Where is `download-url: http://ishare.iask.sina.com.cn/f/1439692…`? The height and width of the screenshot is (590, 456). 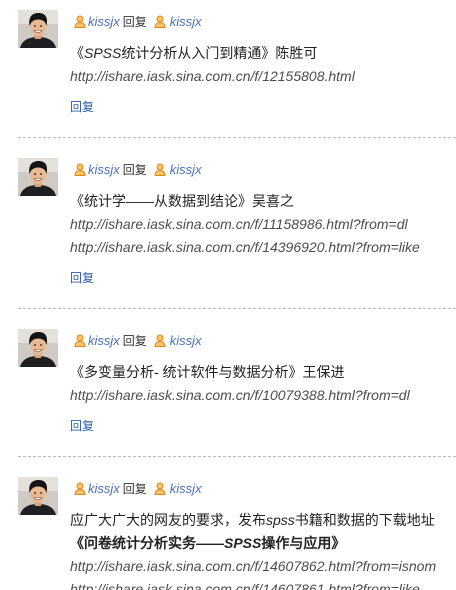
download-url: http://ishare.iask.sina.com.cn/f/1439692… is located at coordinates (245, 247).